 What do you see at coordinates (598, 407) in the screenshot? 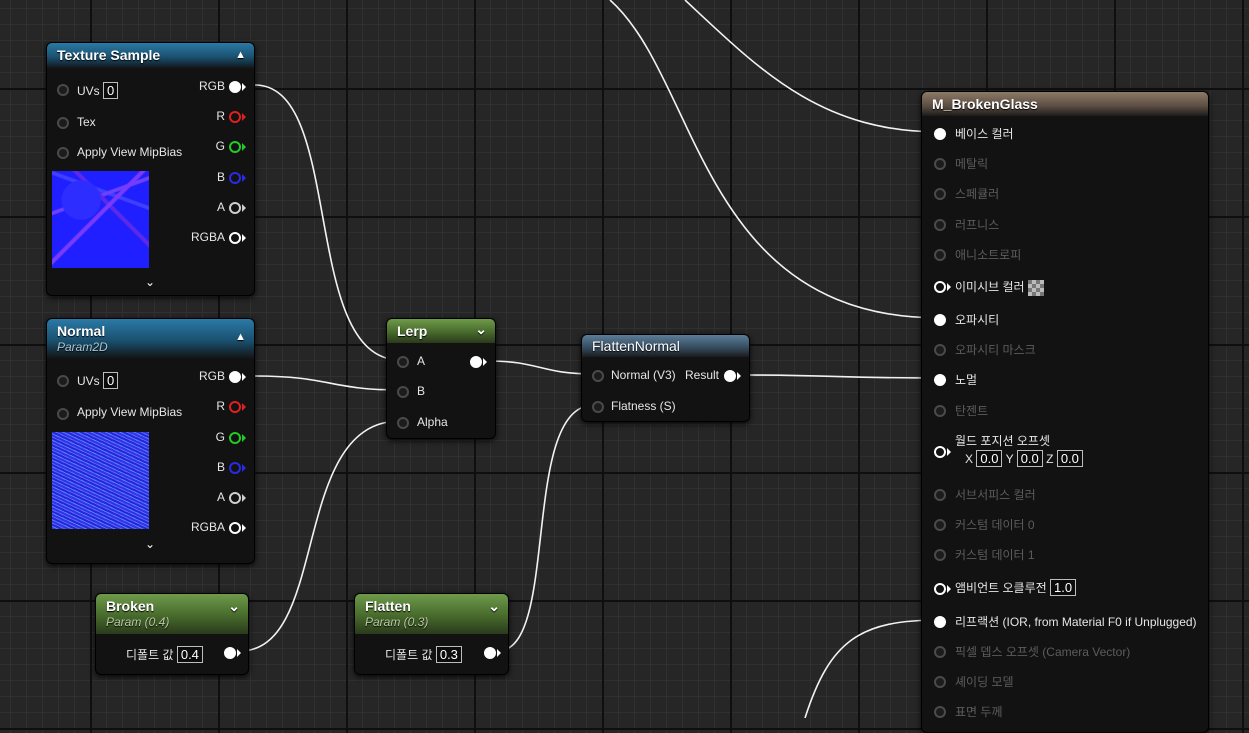
I see `flatness-input-pin` at bounding box center [598, 407].